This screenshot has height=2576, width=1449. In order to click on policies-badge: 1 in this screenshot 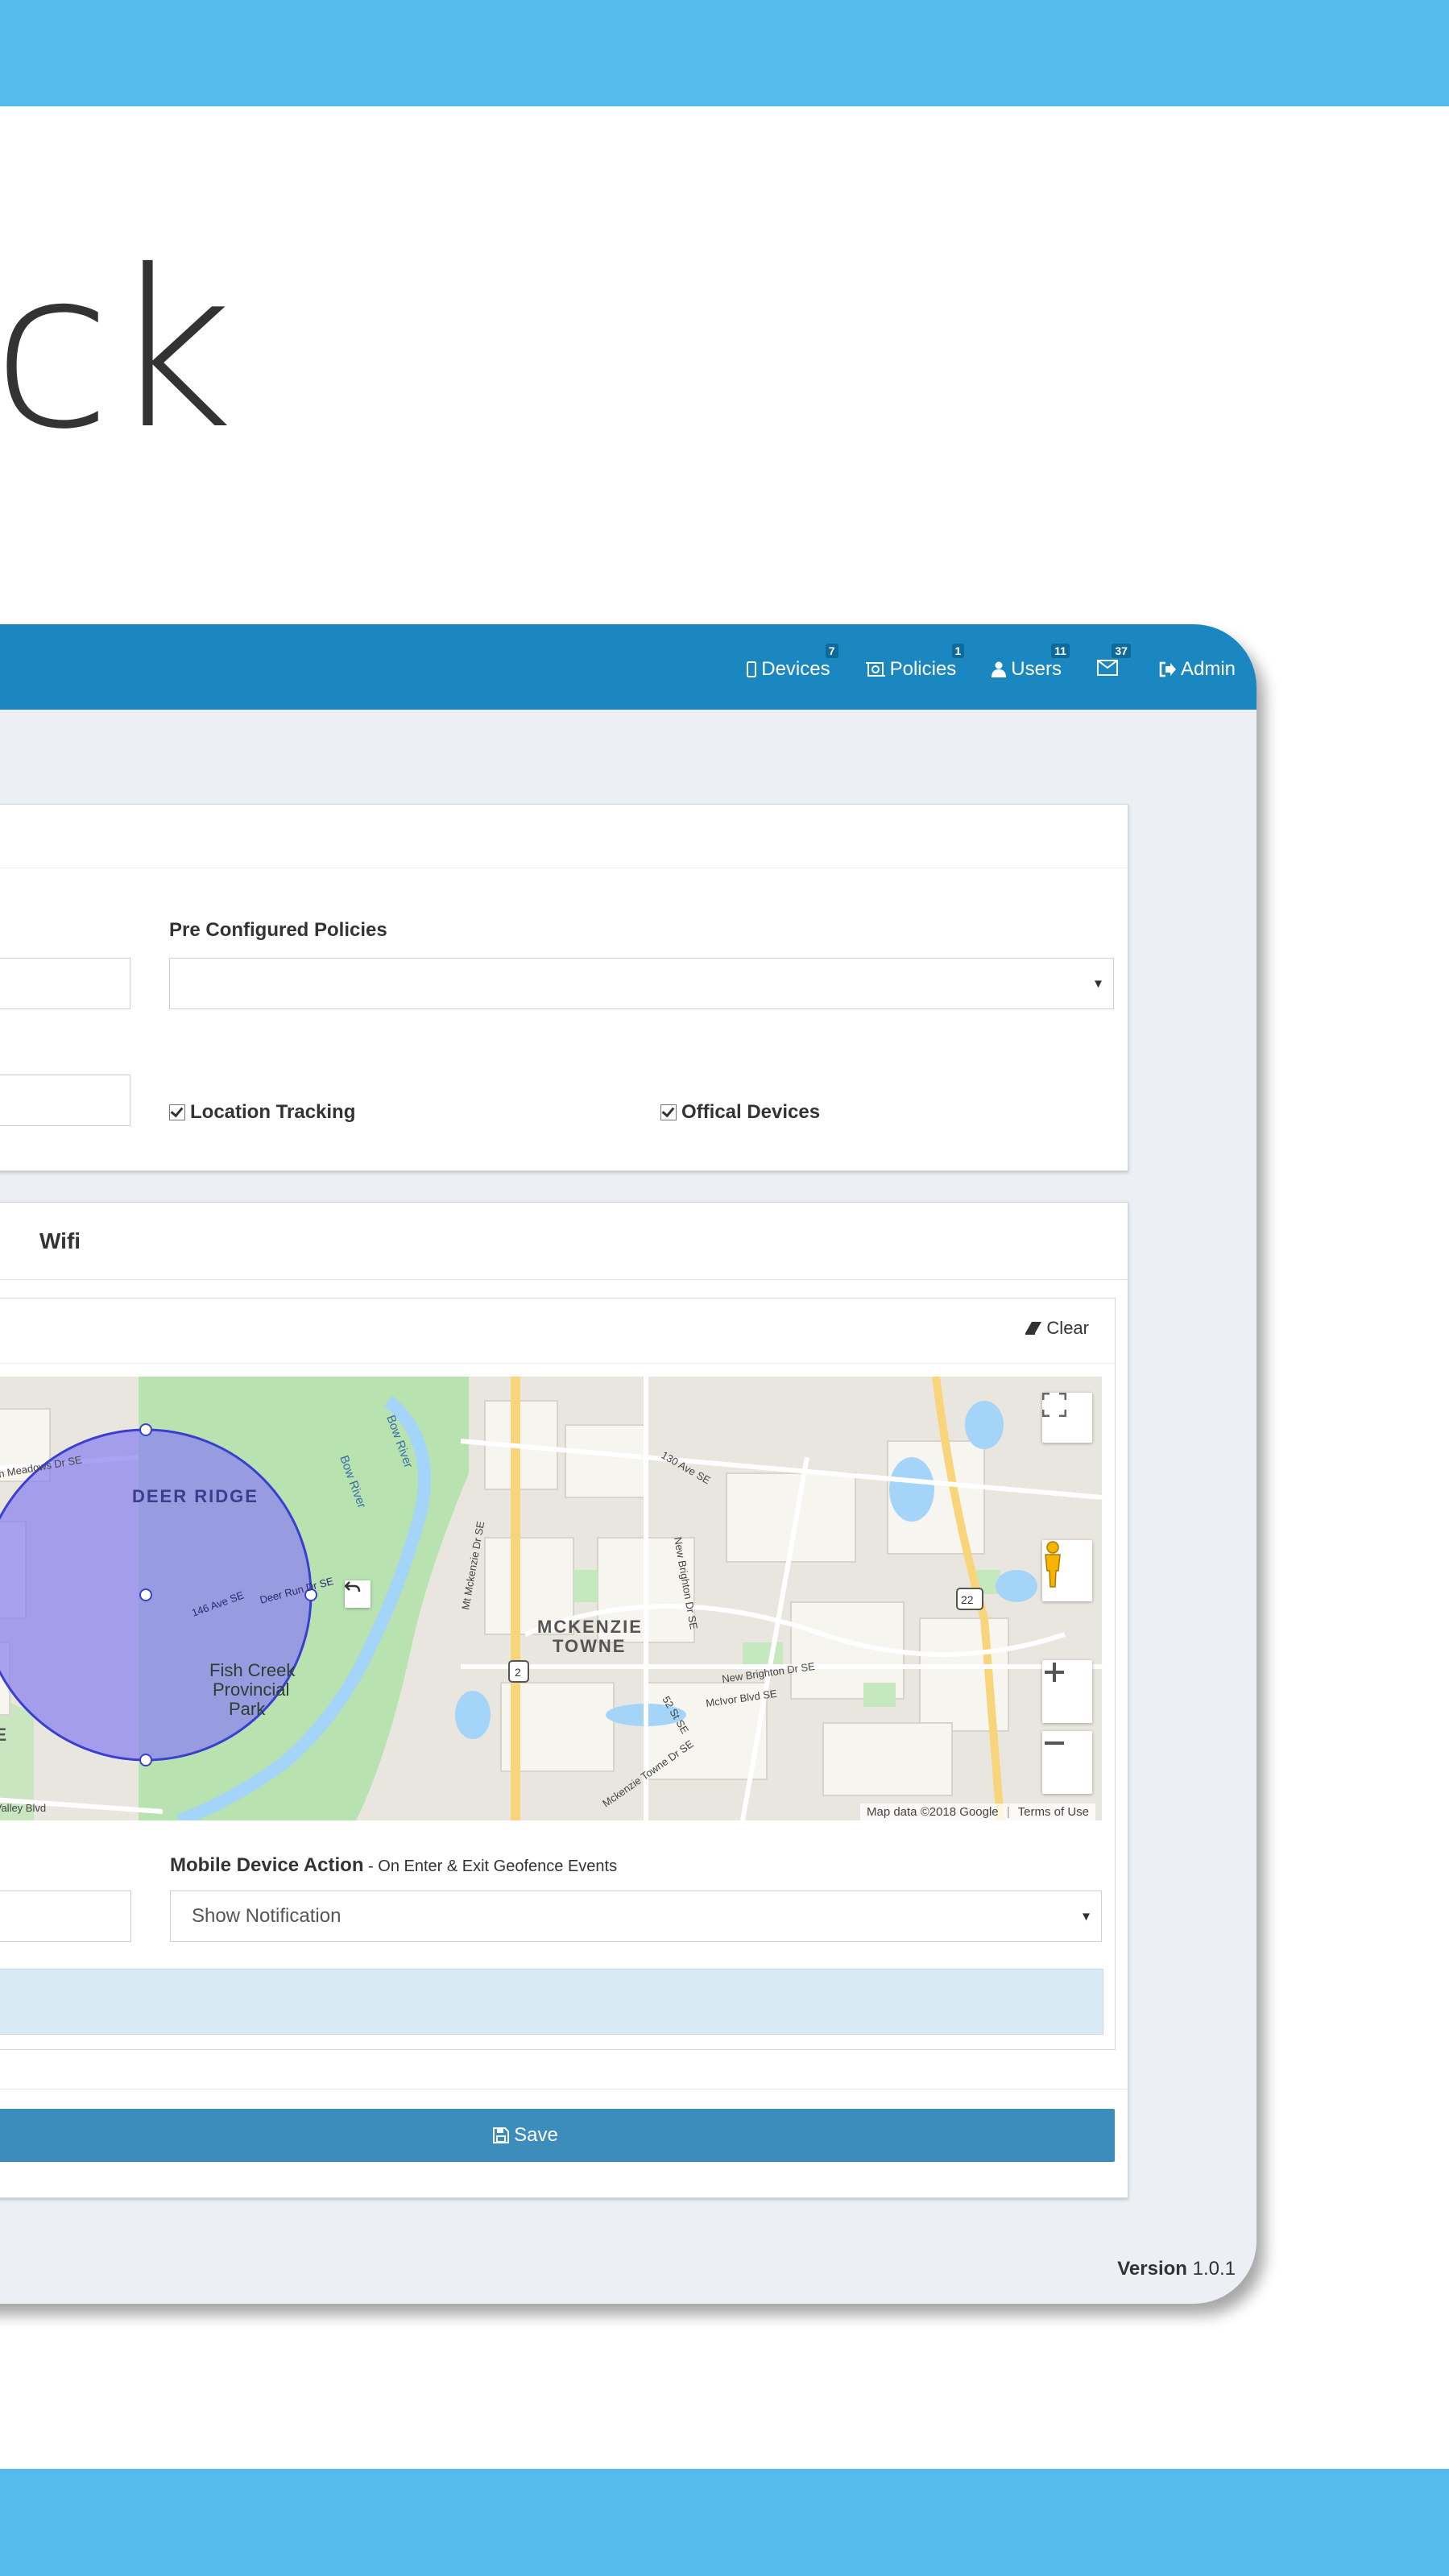, I will do `click(958, 651)`.